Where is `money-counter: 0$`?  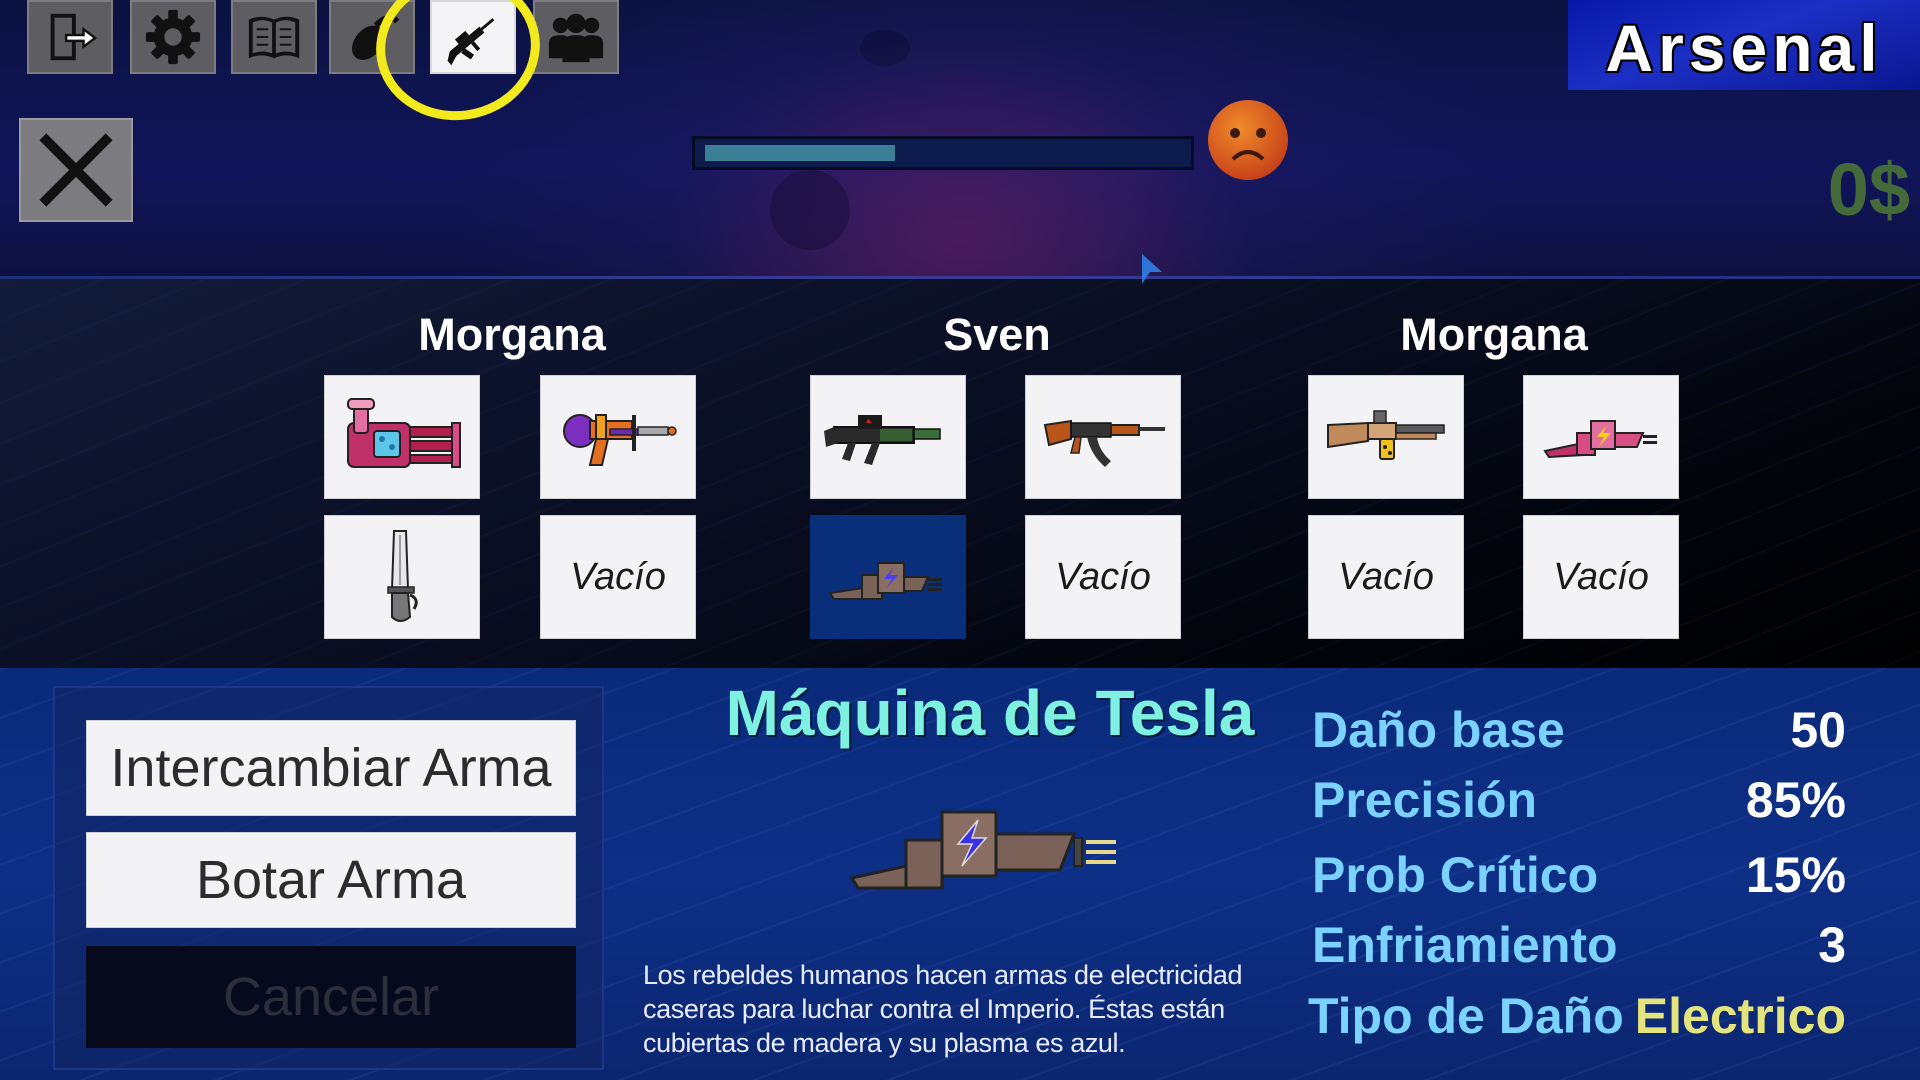
money-counter: 0$ is located at coordinates (1868, 189).